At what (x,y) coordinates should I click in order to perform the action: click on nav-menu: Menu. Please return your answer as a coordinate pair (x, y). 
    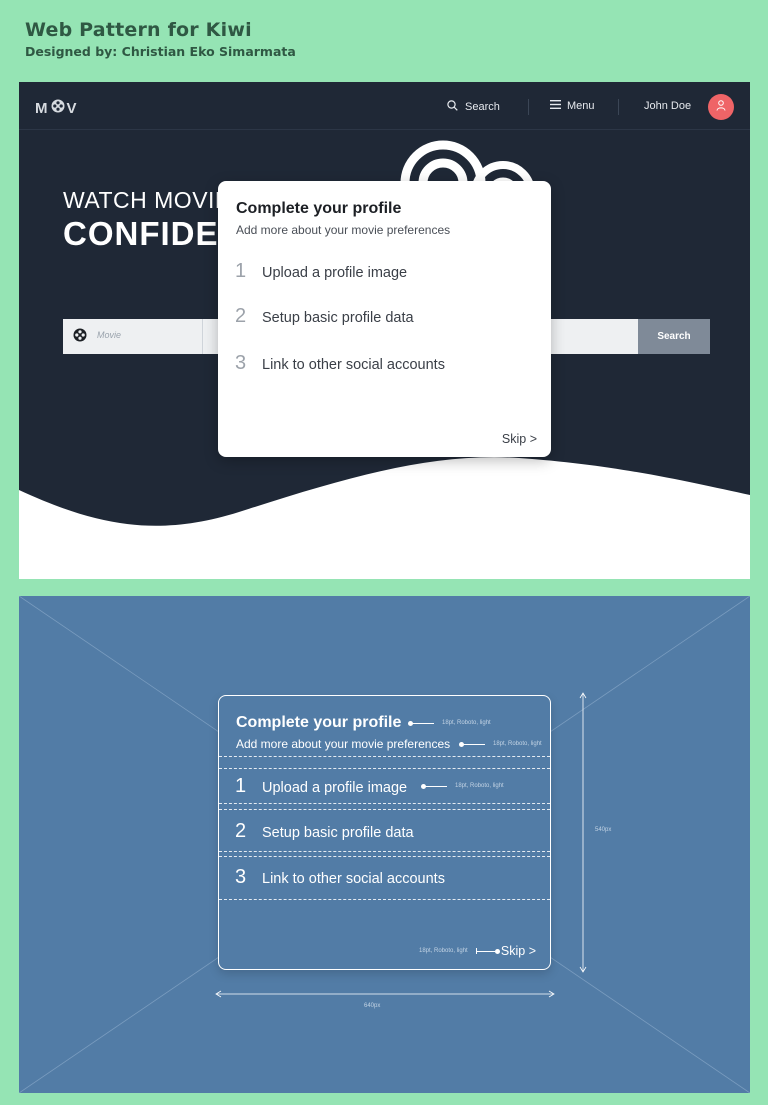
    Looking at the image, I should click on (572, 106).